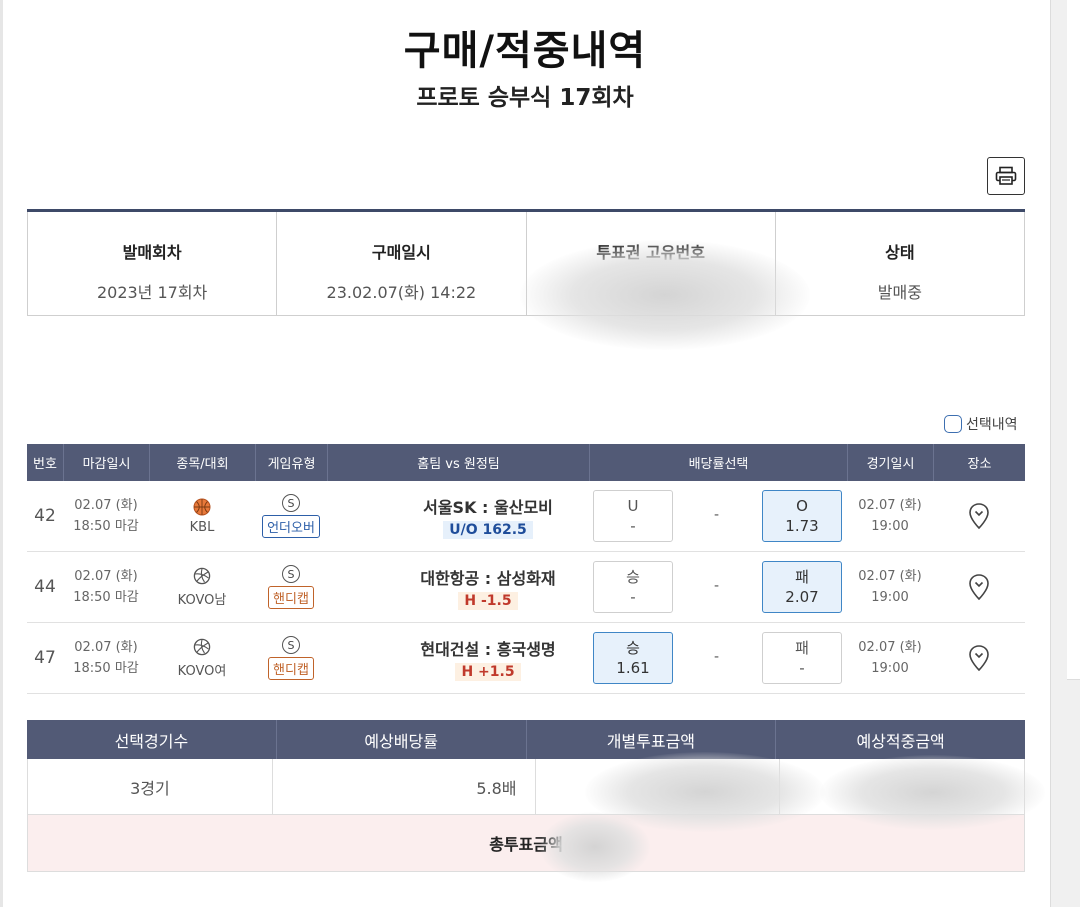  I want to click on row-sport: KOVO여, so click(202, 658).